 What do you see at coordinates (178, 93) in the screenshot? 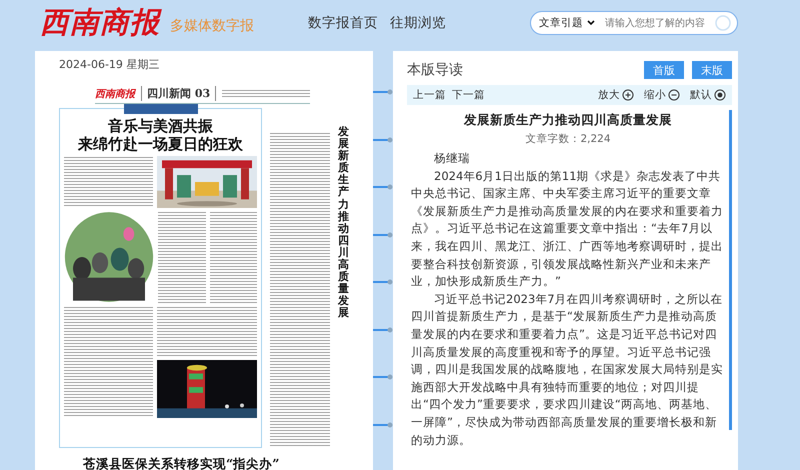
I see `section-title: 四川新闻 03` at bounding box center [178, 93].